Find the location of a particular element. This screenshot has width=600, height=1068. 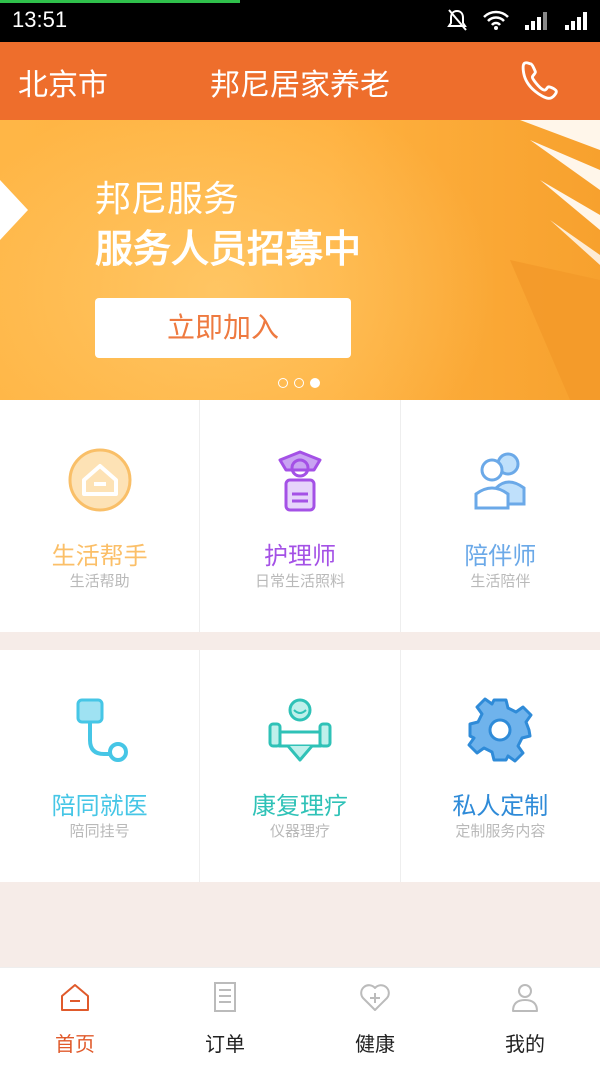

service-rehab-therapy: 康复理疗 仪器理疗 is located at coordinates (300, 766).